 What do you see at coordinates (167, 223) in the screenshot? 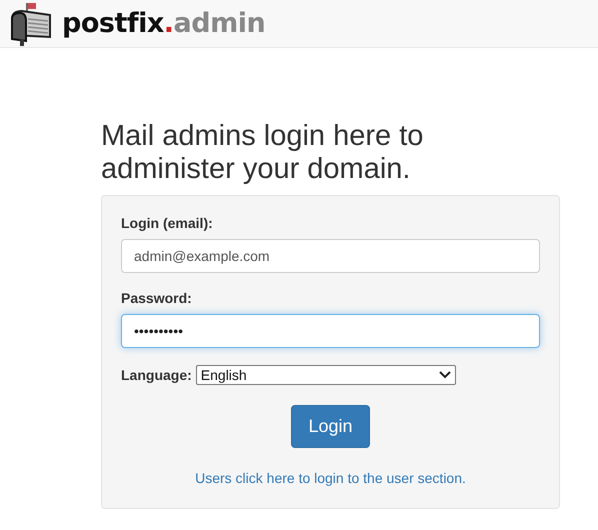
I see `login-label: Login (email):` at bounding box center [167, 223].